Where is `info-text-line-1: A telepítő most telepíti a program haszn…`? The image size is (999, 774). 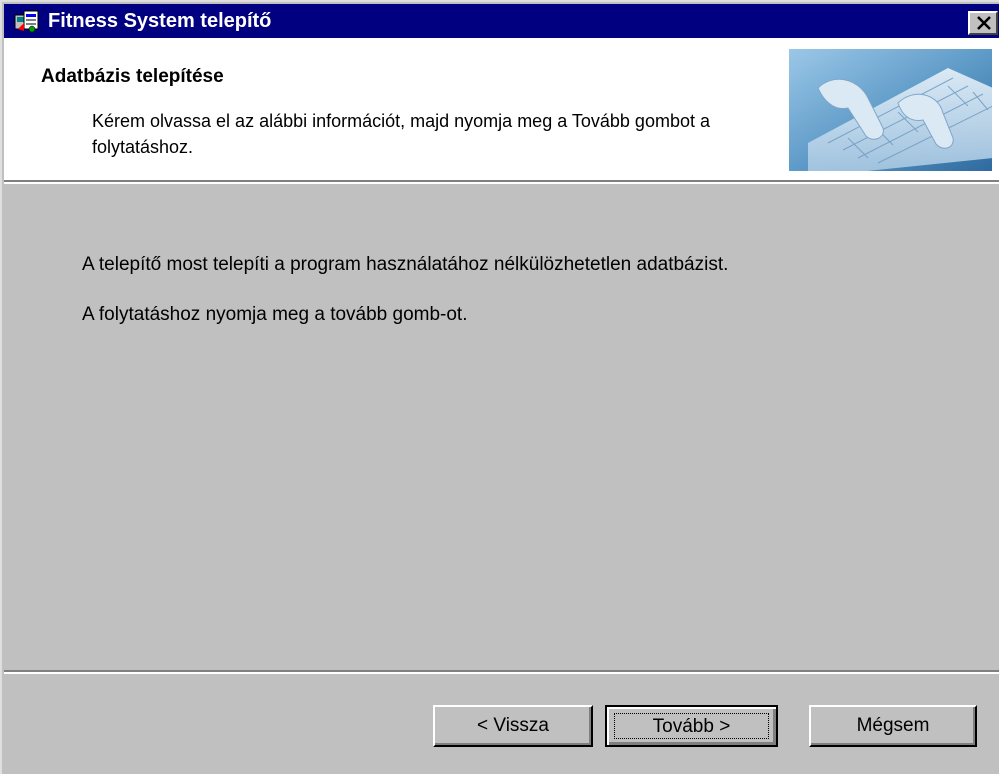
info-text-line-1: A telepítő most telepíti a program haszn… is located at coordinates (405, 264).